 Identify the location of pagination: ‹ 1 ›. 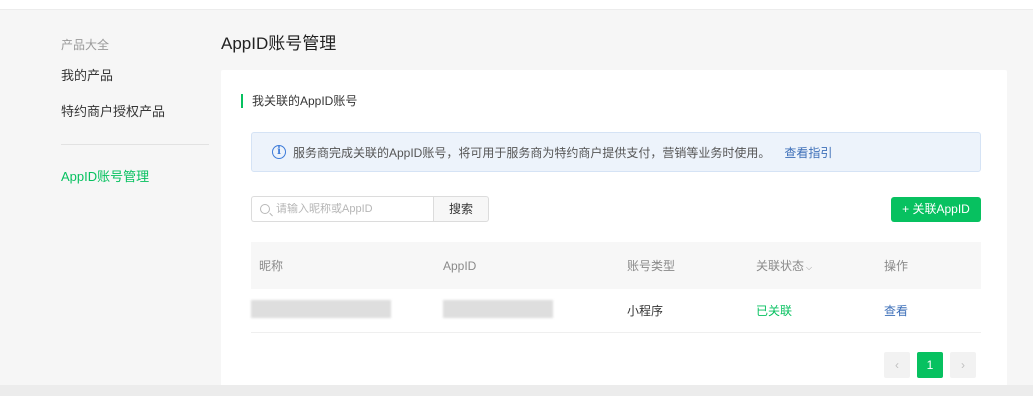
(930, 365).